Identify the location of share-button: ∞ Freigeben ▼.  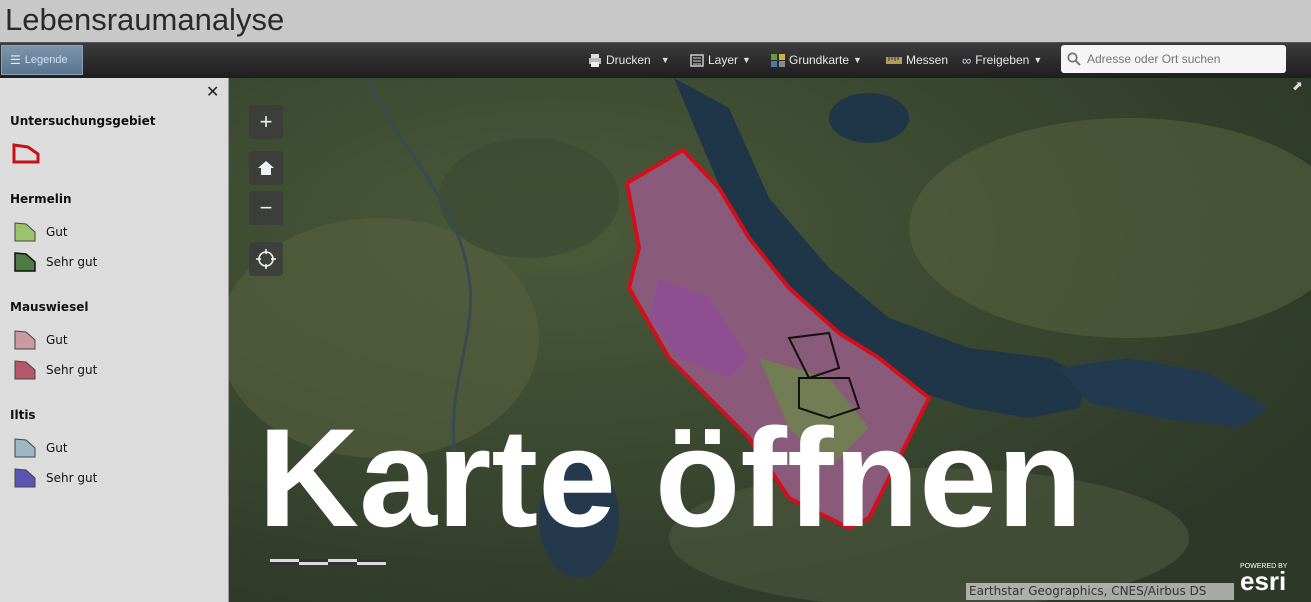
(1002, 60).